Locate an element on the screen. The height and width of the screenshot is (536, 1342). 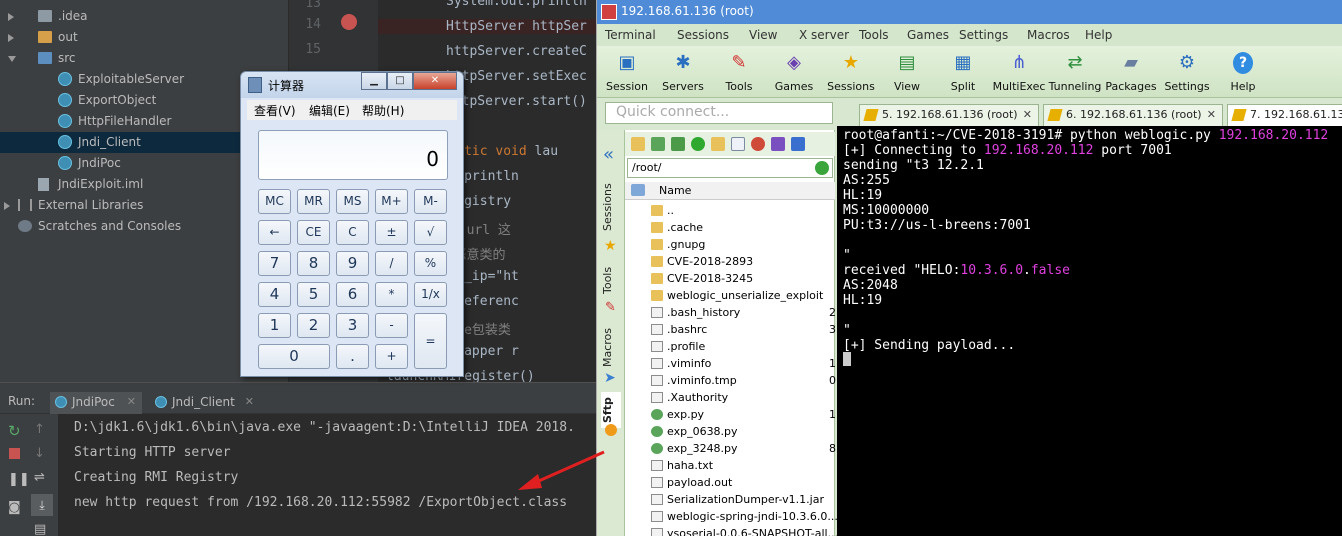
toolbar-button-session: ▣ Session is located at coordinates (627, 73).